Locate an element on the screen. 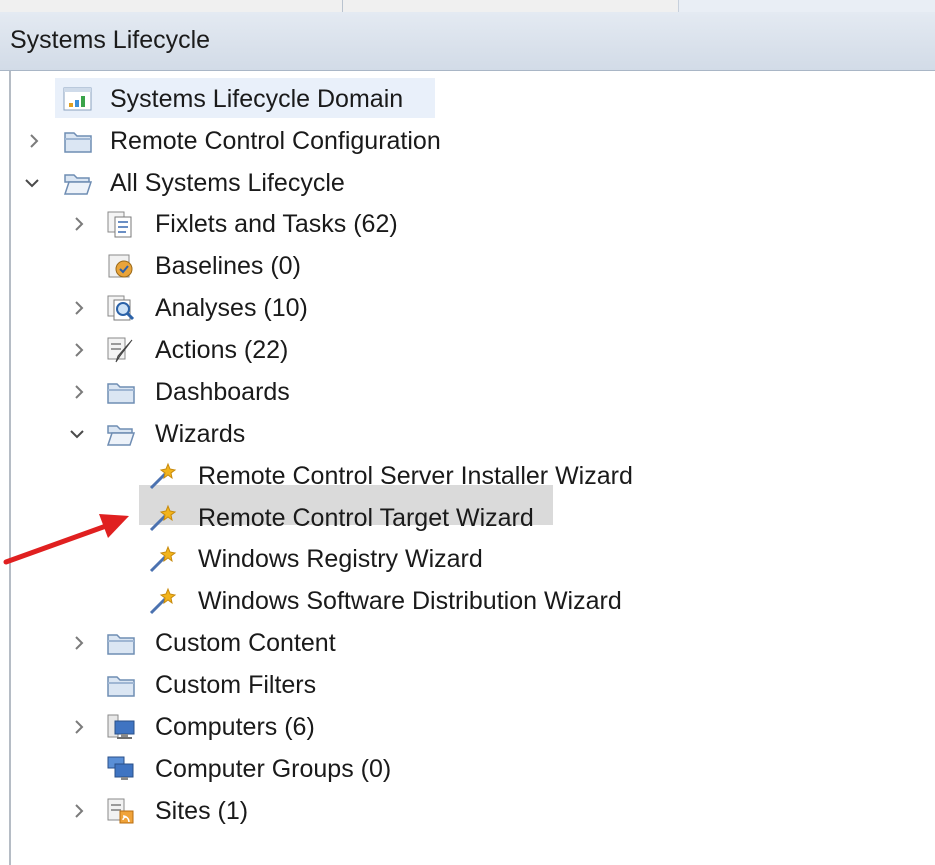 This screenshot has height=865, width=935. tree-item-label: Sites (1) is located at coordinates (202, 811).